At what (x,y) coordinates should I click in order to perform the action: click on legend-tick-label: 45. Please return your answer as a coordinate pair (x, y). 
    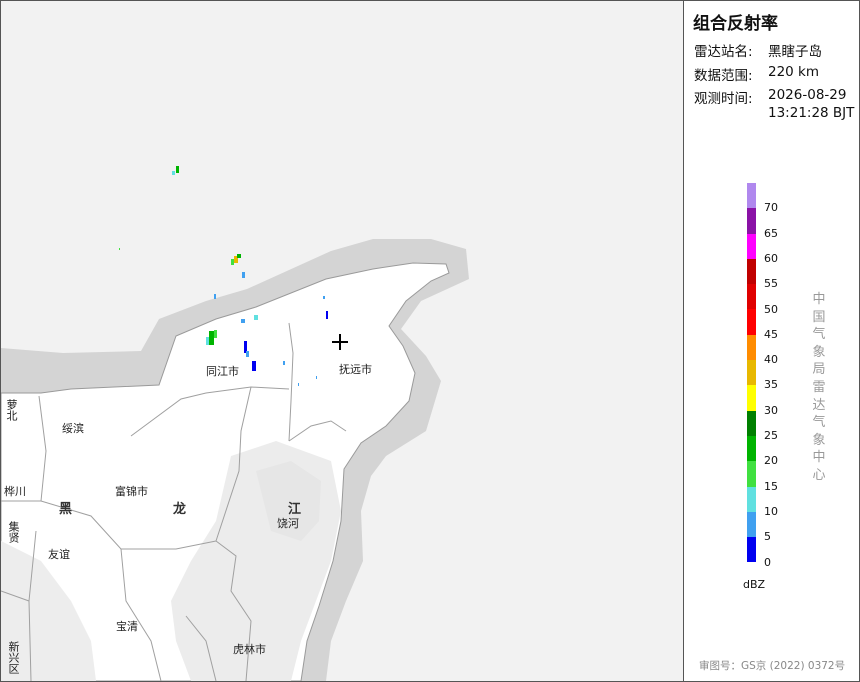
    Looking at the image, I should click on (771, 334).